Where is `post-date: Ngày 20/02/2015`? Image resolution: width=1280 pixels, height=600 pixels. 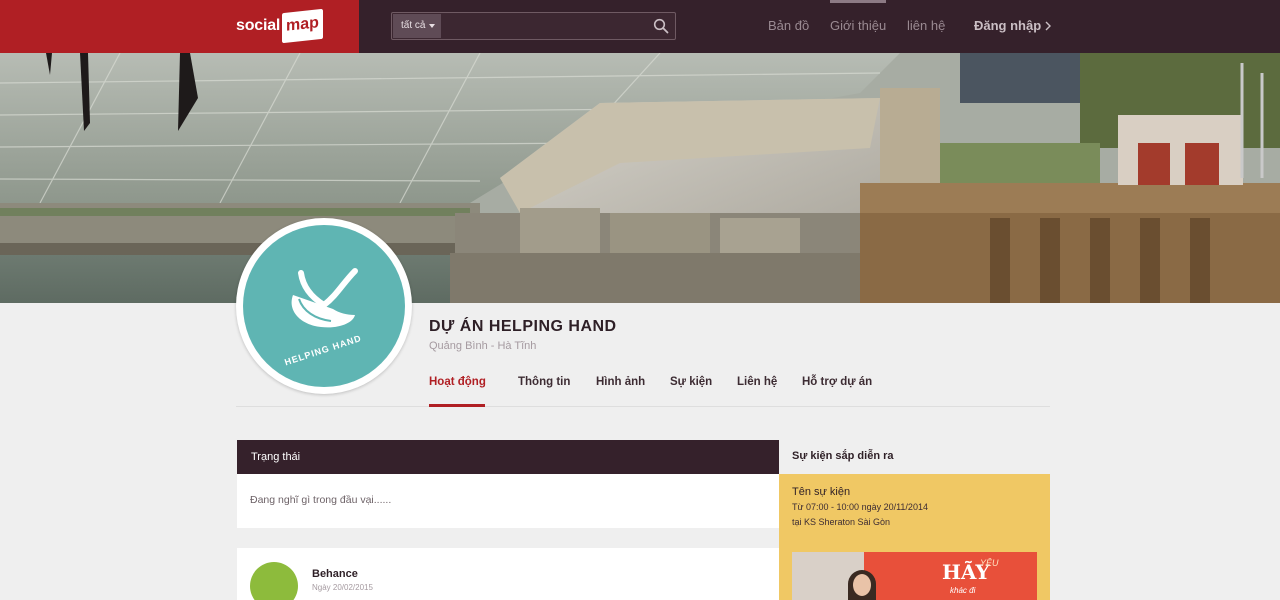
post-date: Ngày 20/02/2015 is located at coordinates (342, 587).